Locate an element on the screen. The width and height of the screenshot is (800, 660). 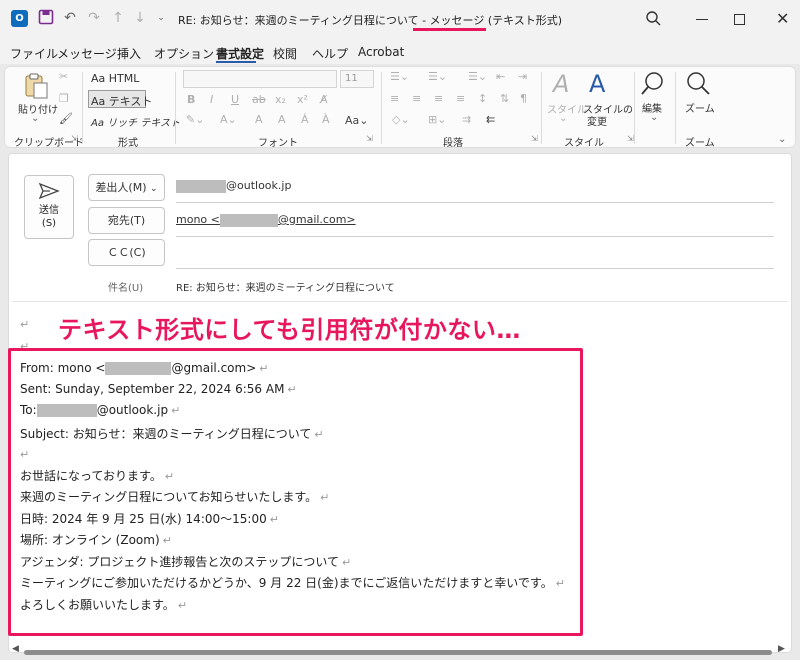
tab-message: メッセージ is located at coordinates (87, 53).